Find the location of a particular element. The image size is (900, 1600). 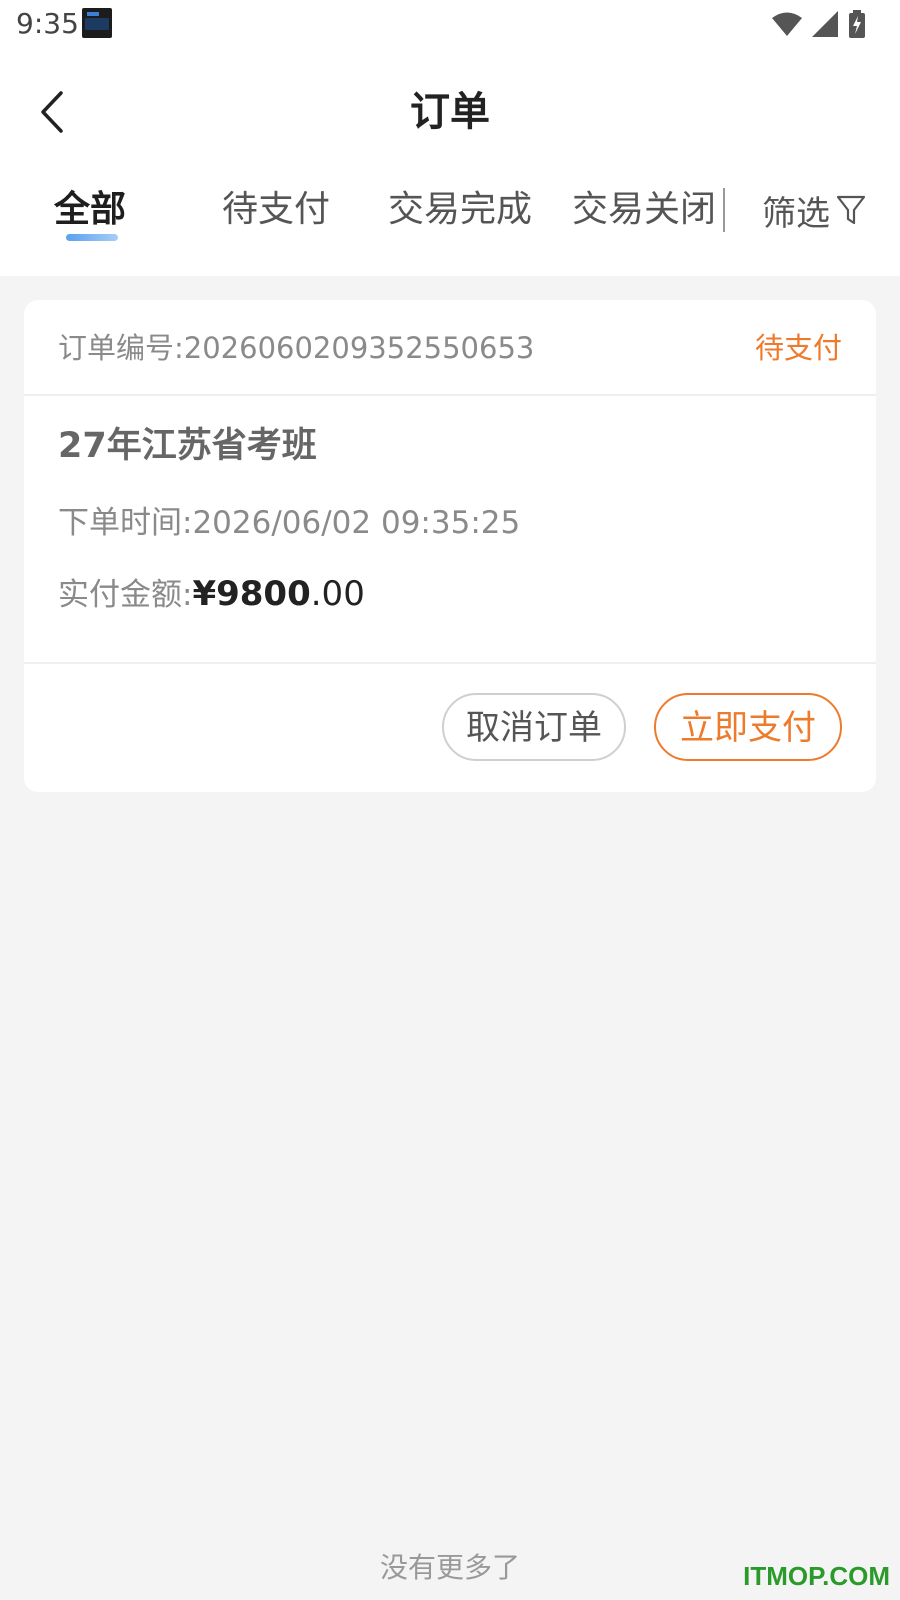

tab-completed: 交易完成 is located at coordinates (460, 210).